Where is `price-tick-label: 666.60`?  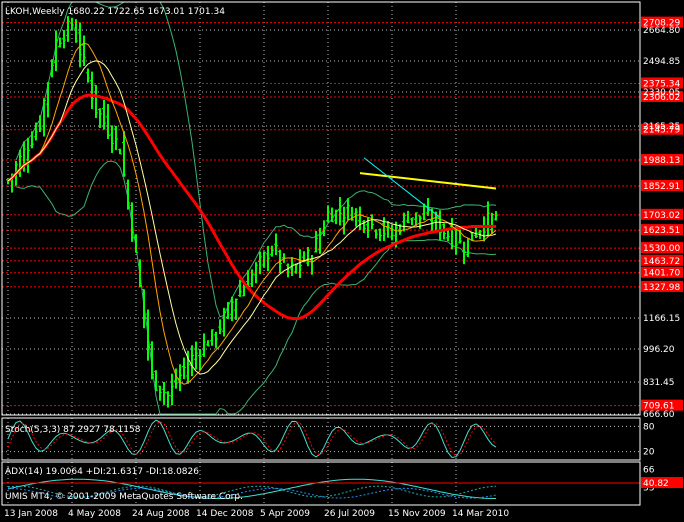
price-tick-label: 666.60 is located at coordinates (659, 415).